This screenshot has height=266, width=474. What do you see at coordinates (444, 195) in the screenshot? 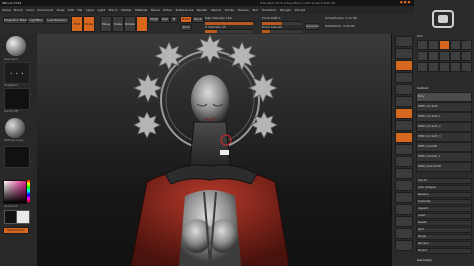
I see `subtool-action-rename: Rename` at bounding box center [444, 195].